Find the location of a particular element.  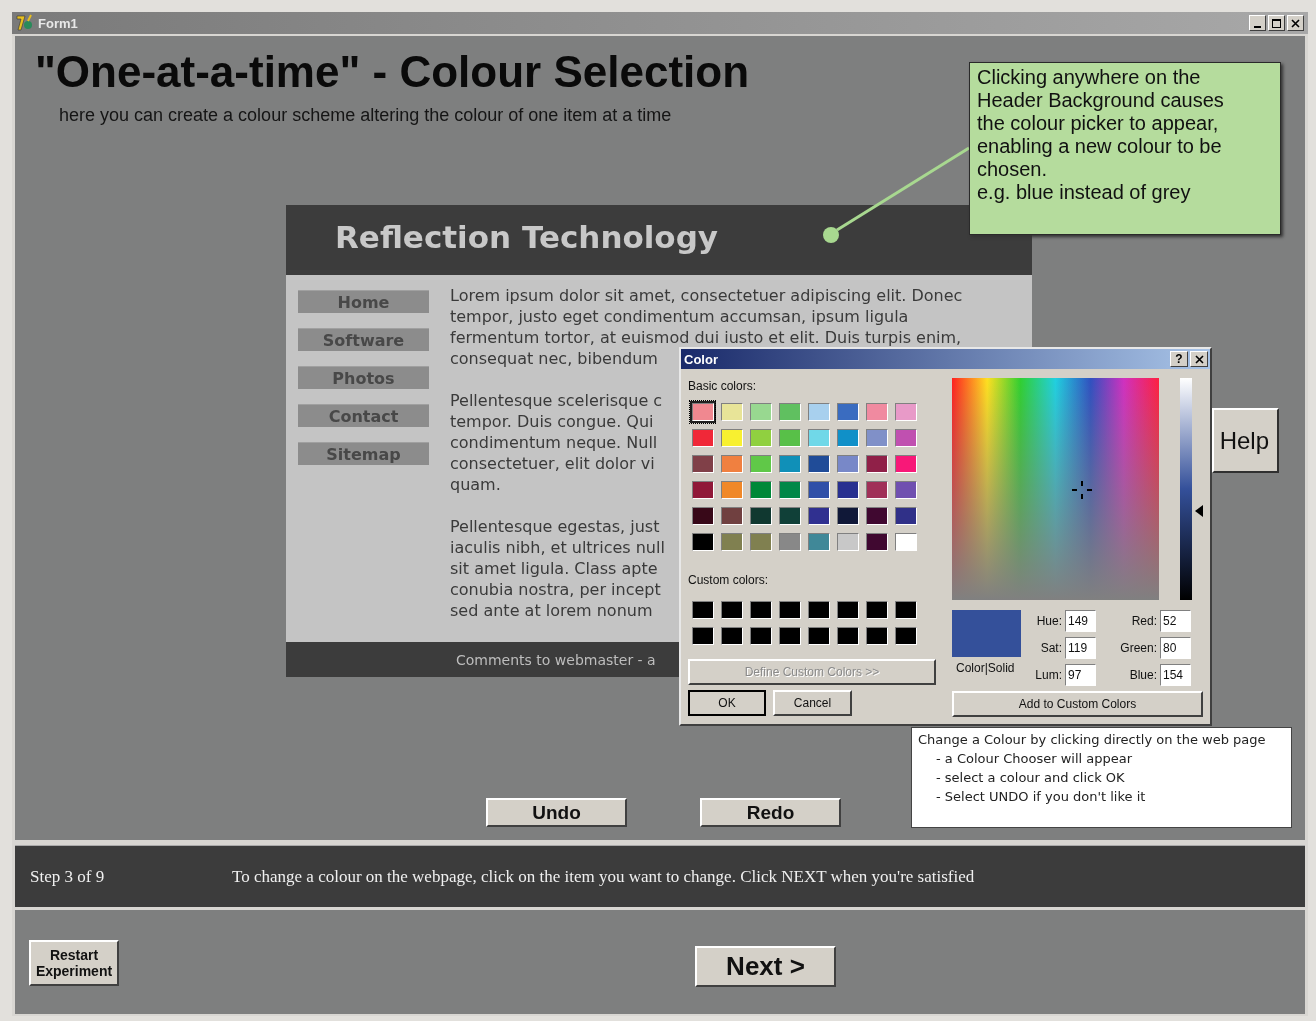

body-text-line: iaculis nibh, et ultrices null is located at coordinates (557, 547).